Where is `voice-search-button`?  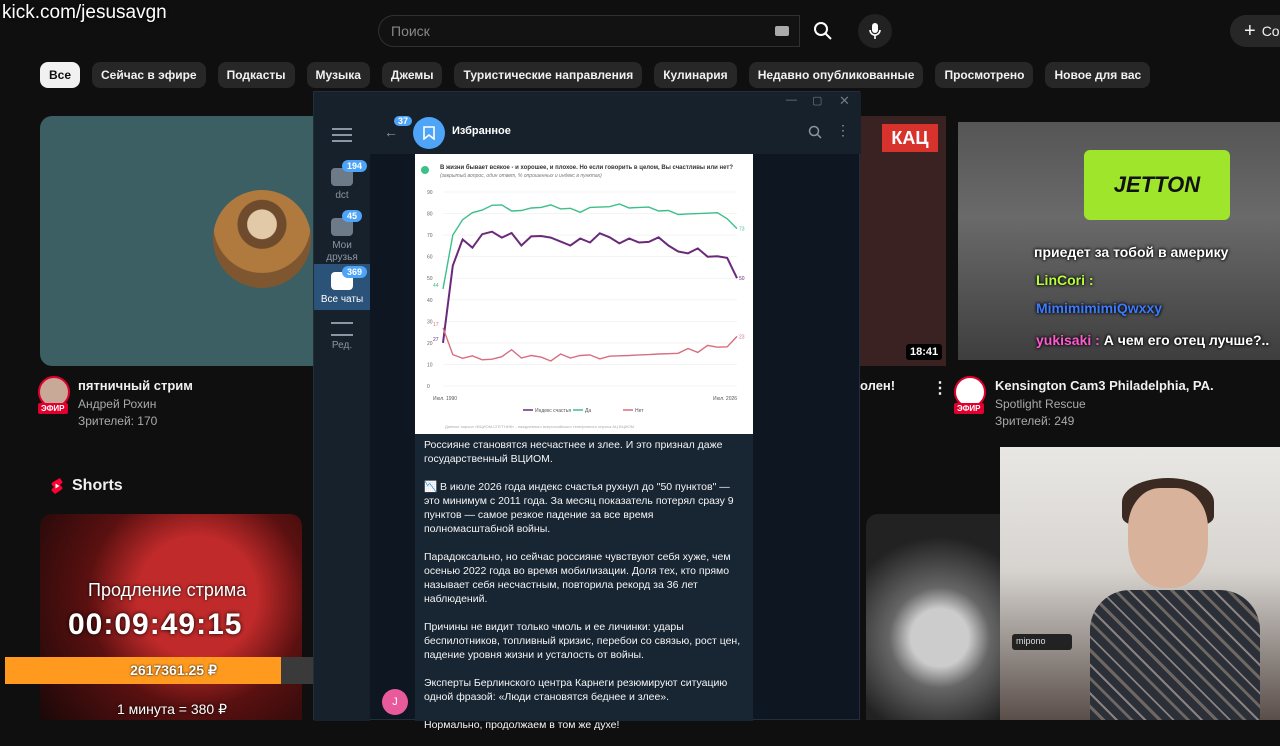 voice-search-button is located at coordinates (875, 31).